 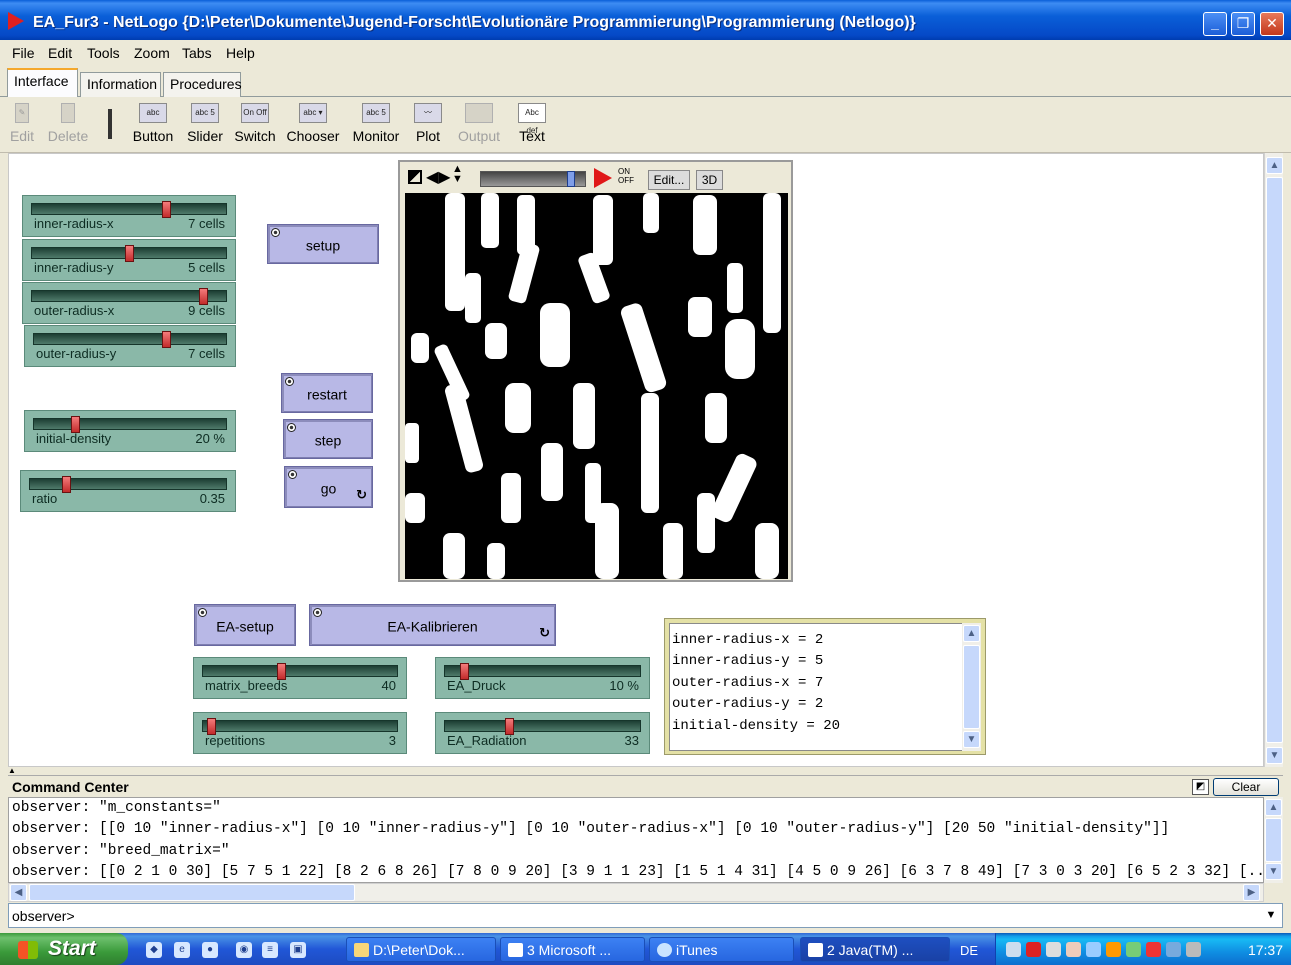 I want to click on maximize-button: ❐, so click(x=1243, y=24).